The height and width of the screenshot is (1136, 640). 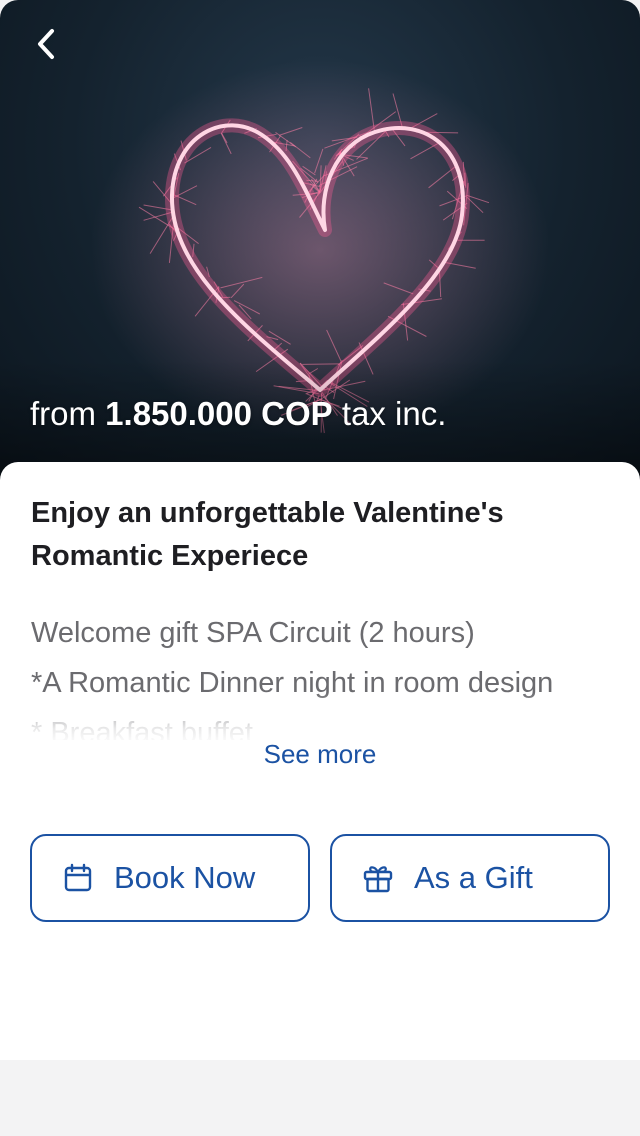 What do you see at coordinates (267, 513) in the screenshot?
I see `offer-title-line1: Enjoy an unforgettable Valentine's` at bounding box center [267, 513].